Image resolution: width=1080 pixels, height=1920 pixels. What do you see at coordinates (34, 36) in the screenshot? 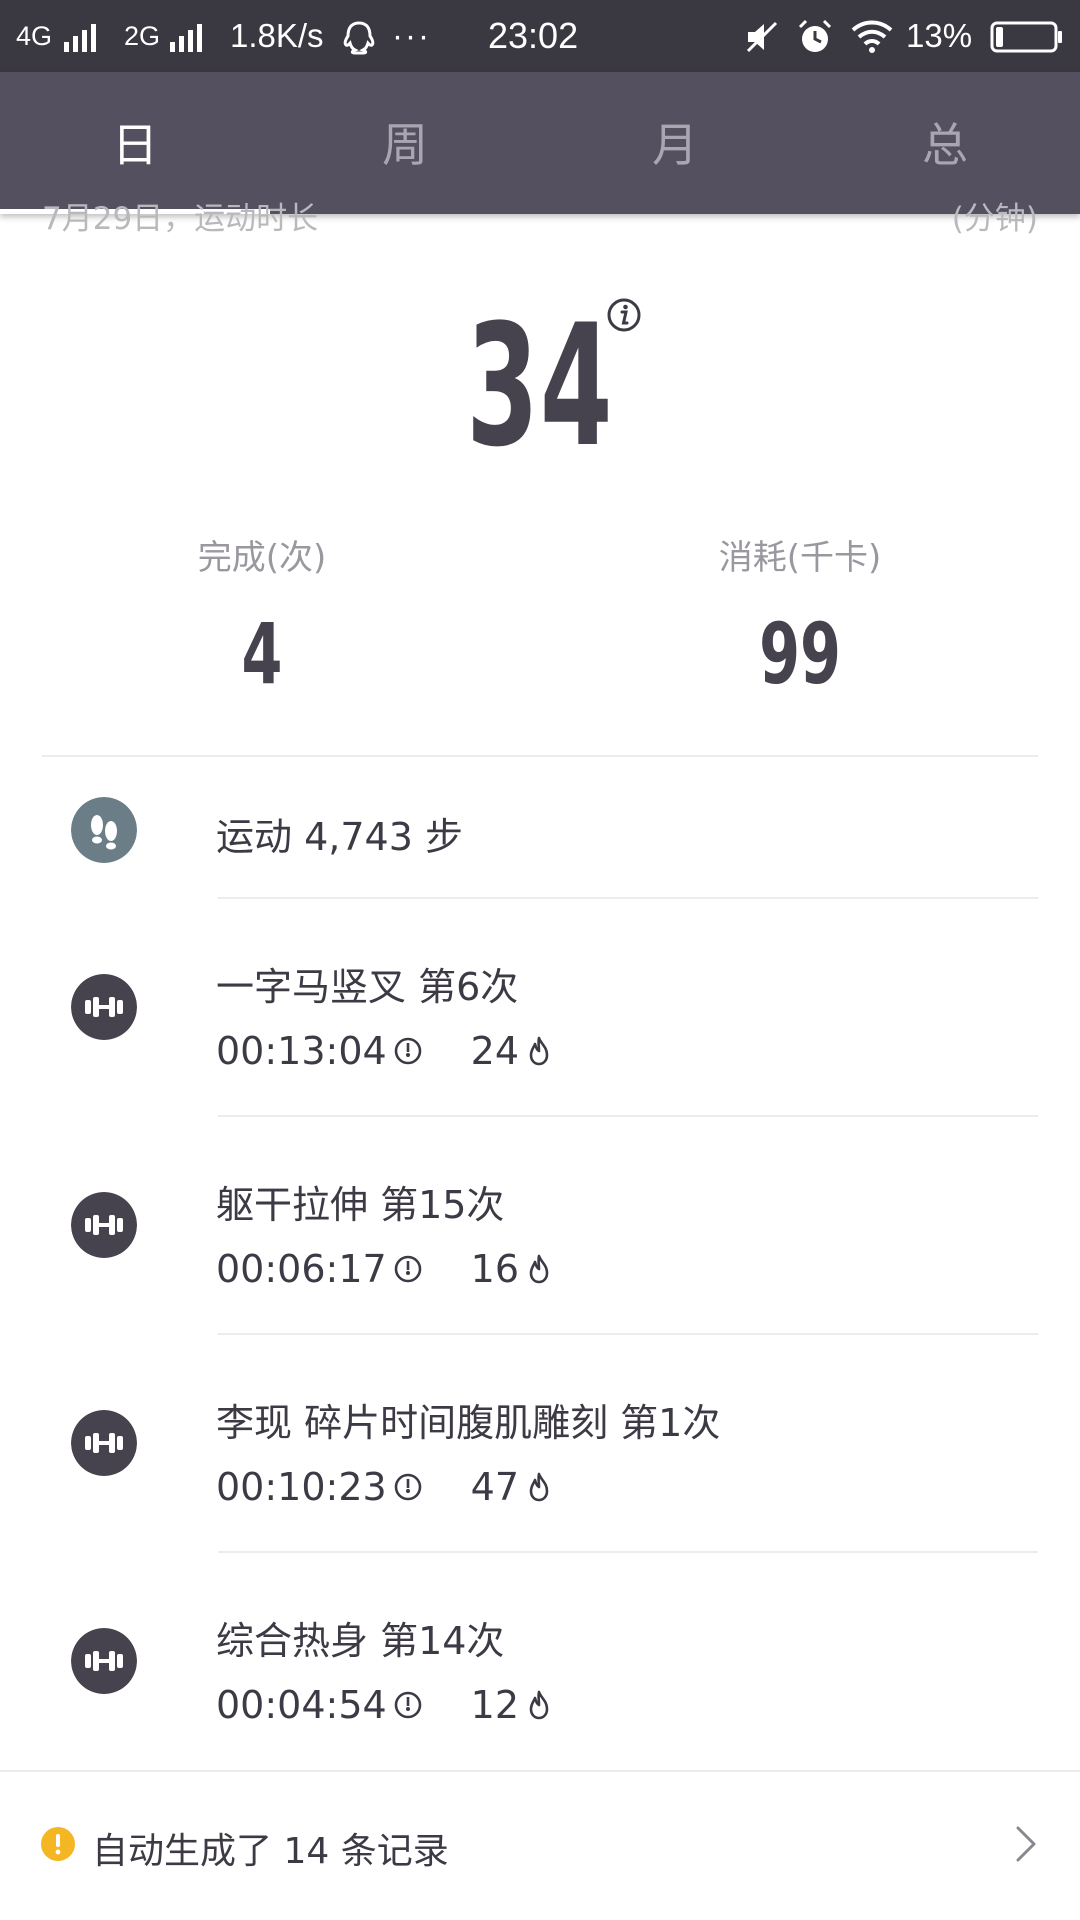
I see `network-type-4g: 4G` at bounding box center [34, 36].